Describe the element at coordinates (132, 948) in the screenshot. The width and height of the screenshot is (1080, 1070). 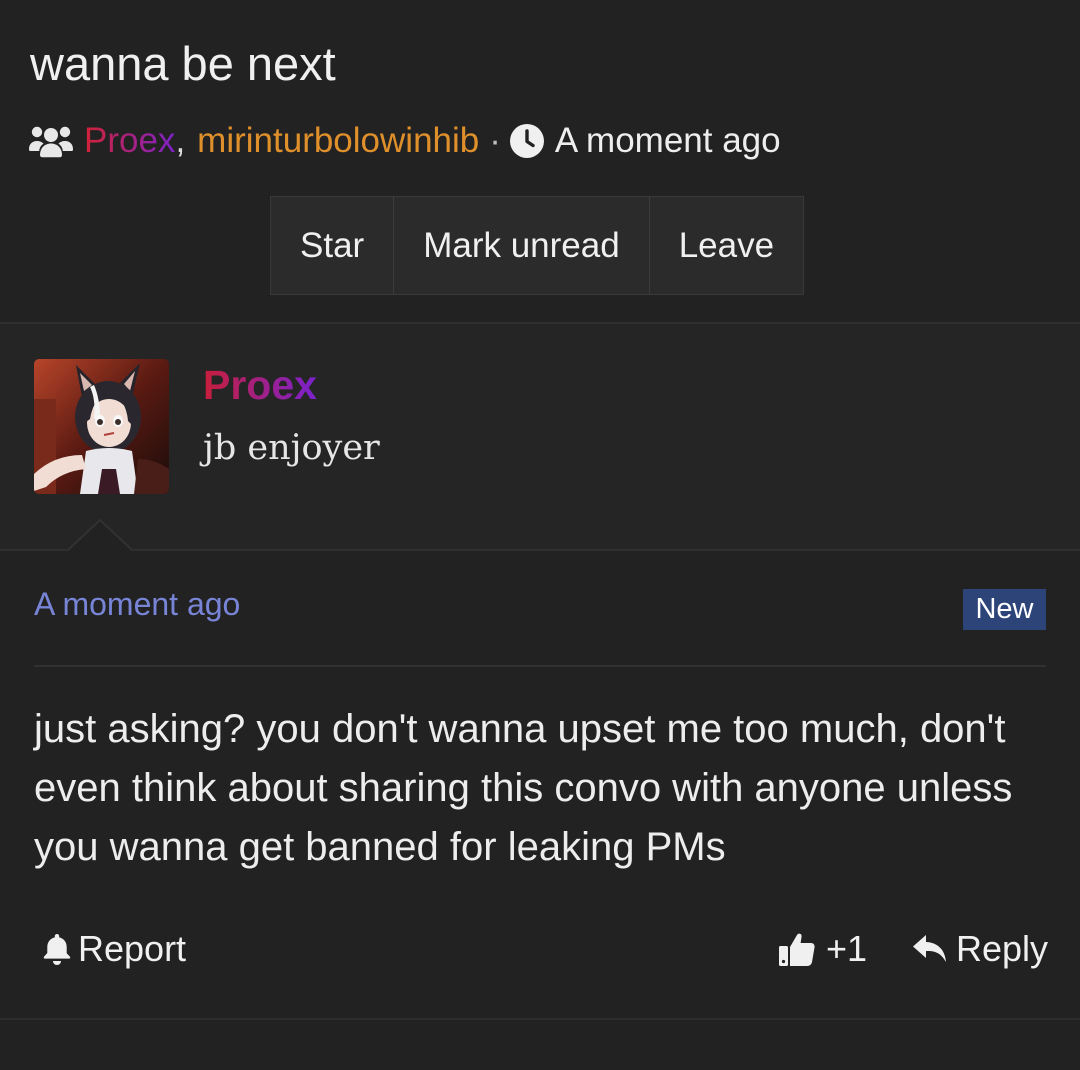
I see `report-label: Report` at that location.